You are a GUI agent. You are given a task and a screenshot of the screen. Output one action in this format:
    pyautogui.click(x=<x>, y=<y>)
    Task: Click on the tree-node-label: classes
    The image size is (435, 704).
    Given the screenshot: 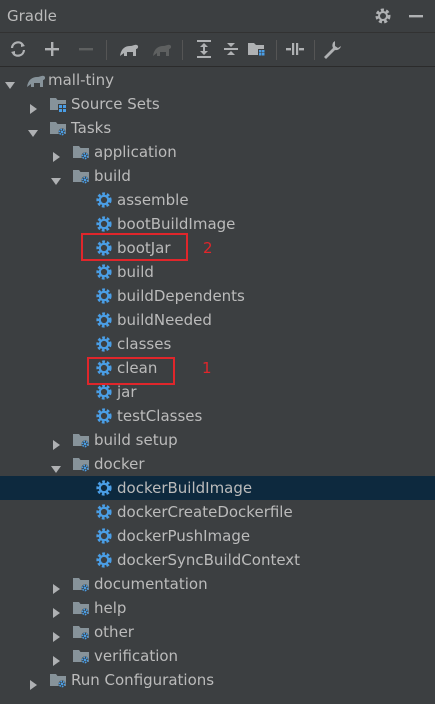 What is the action you would take?
    pyautogui.click(x=144, y=344)
    